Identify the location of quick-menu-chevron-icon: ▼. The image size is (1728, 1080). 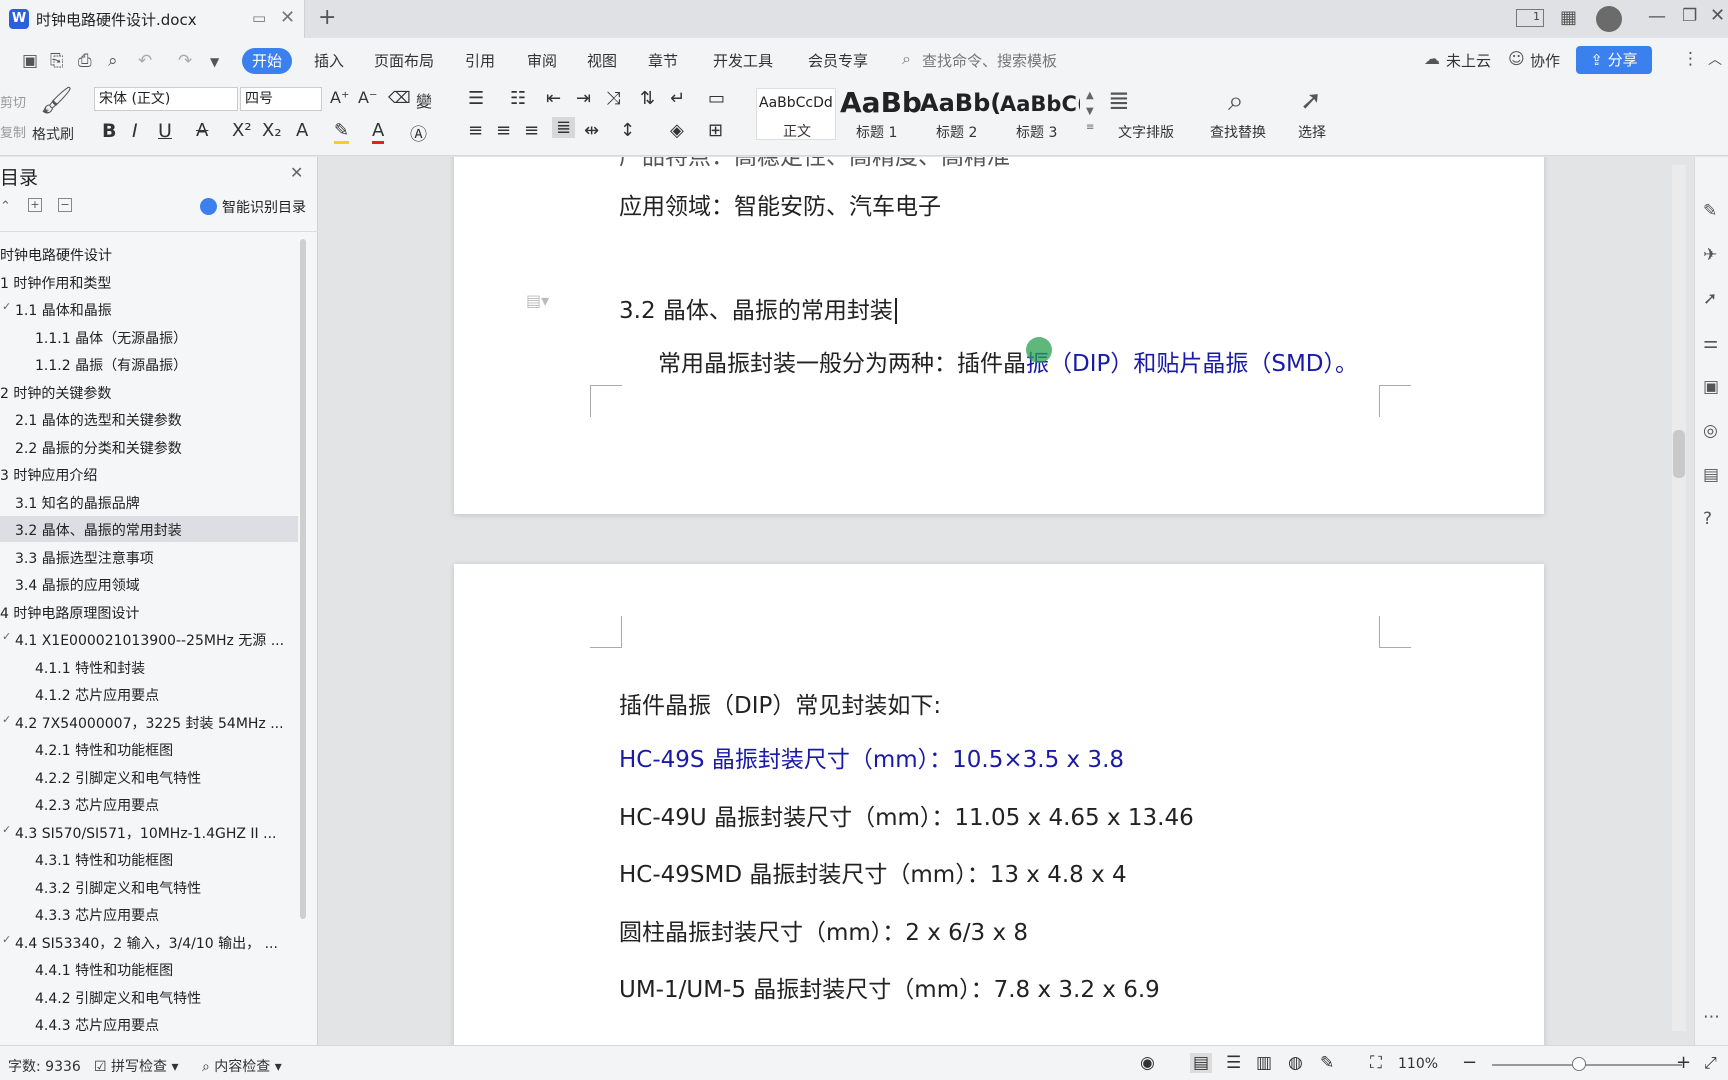
(214, 62).